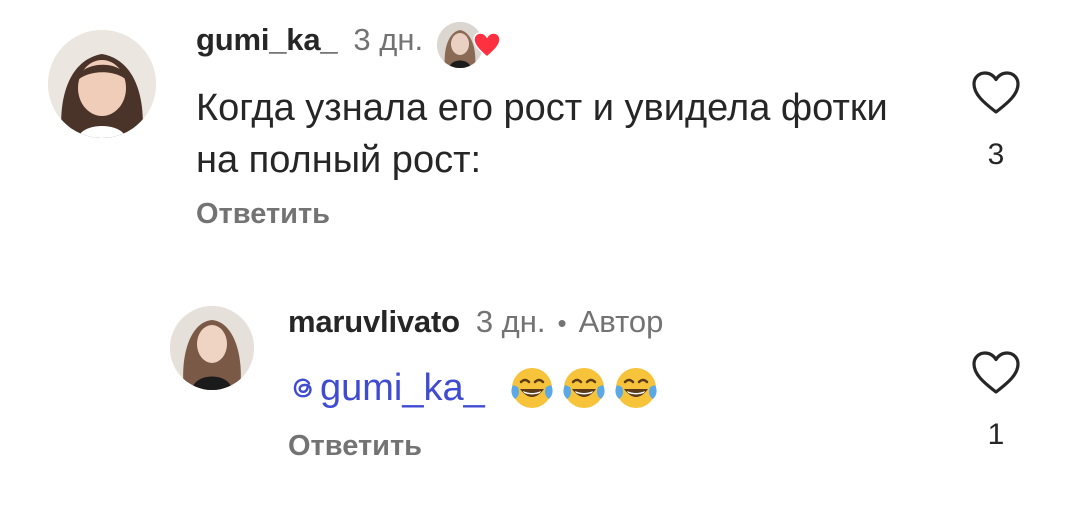  I want to click on liked-by-author-badge, so click(469, 45).